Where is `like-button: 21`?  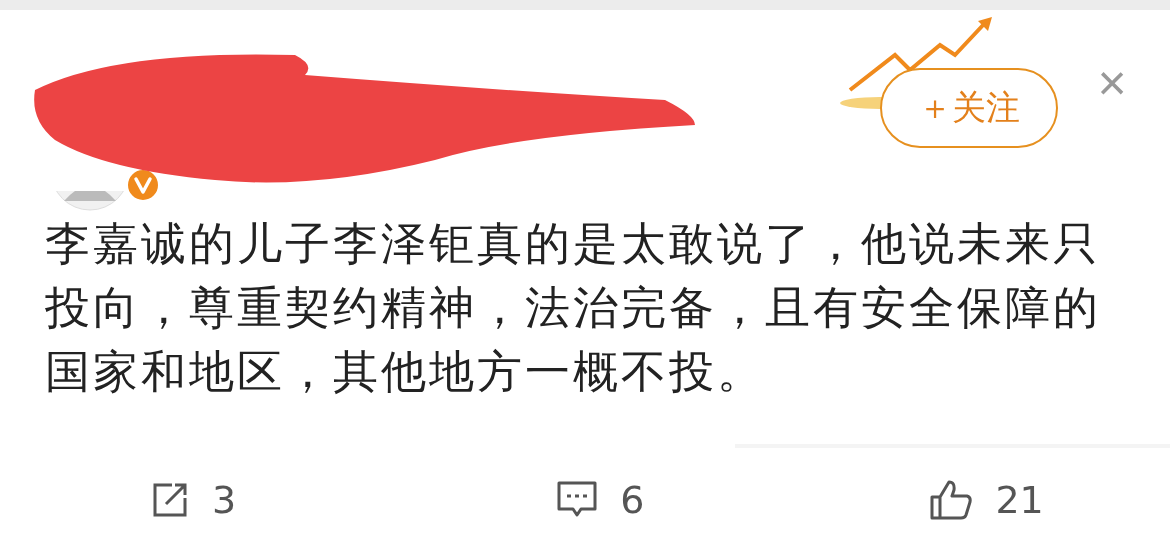 like-button: 21 is located at coordinates (986, 500).